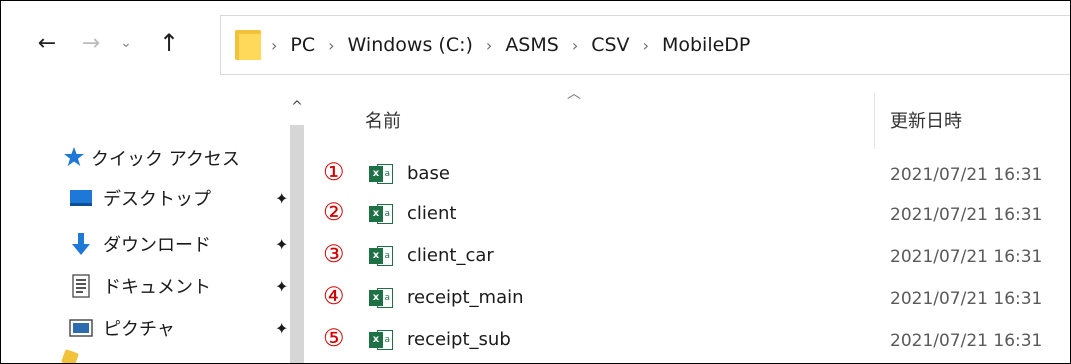  I want to click on star-icon, so click(74, 158).